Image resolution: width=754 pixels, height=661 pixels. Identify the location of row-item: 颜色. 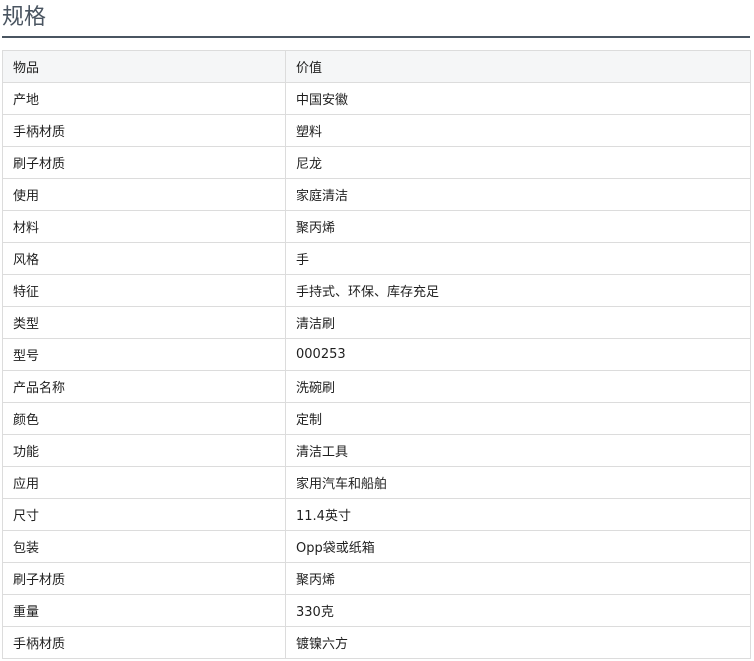
(144, 418).